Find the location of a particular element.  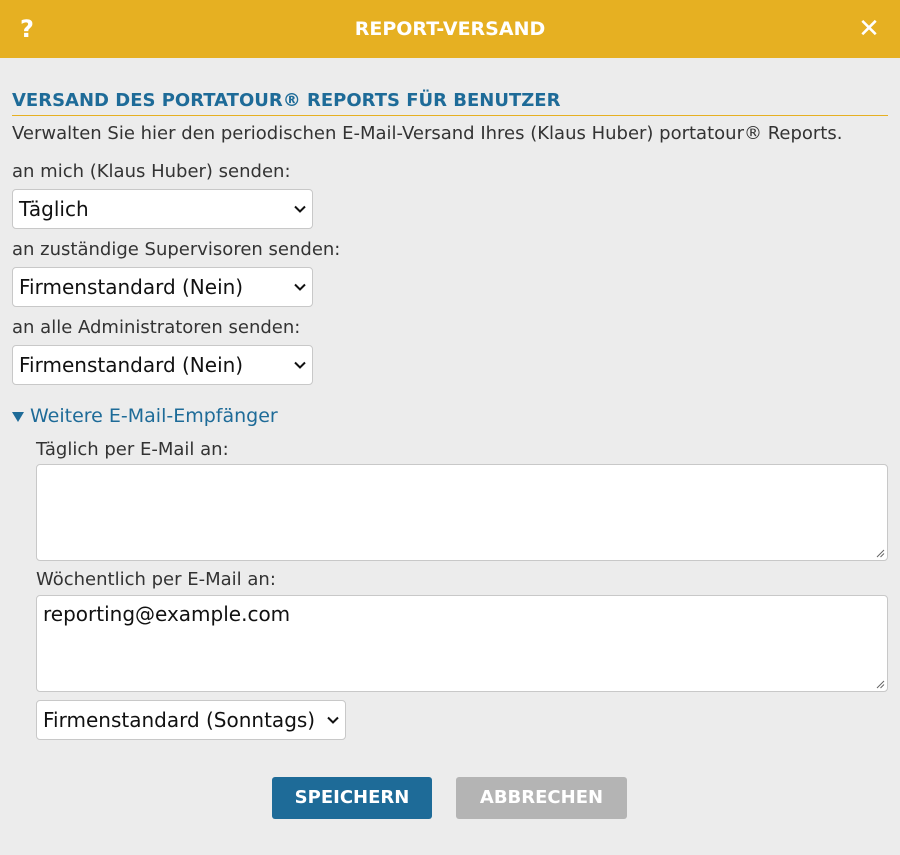

weekly-email-label: Wöchentlich per E-Mail an: is located at coordinates (156, 579).